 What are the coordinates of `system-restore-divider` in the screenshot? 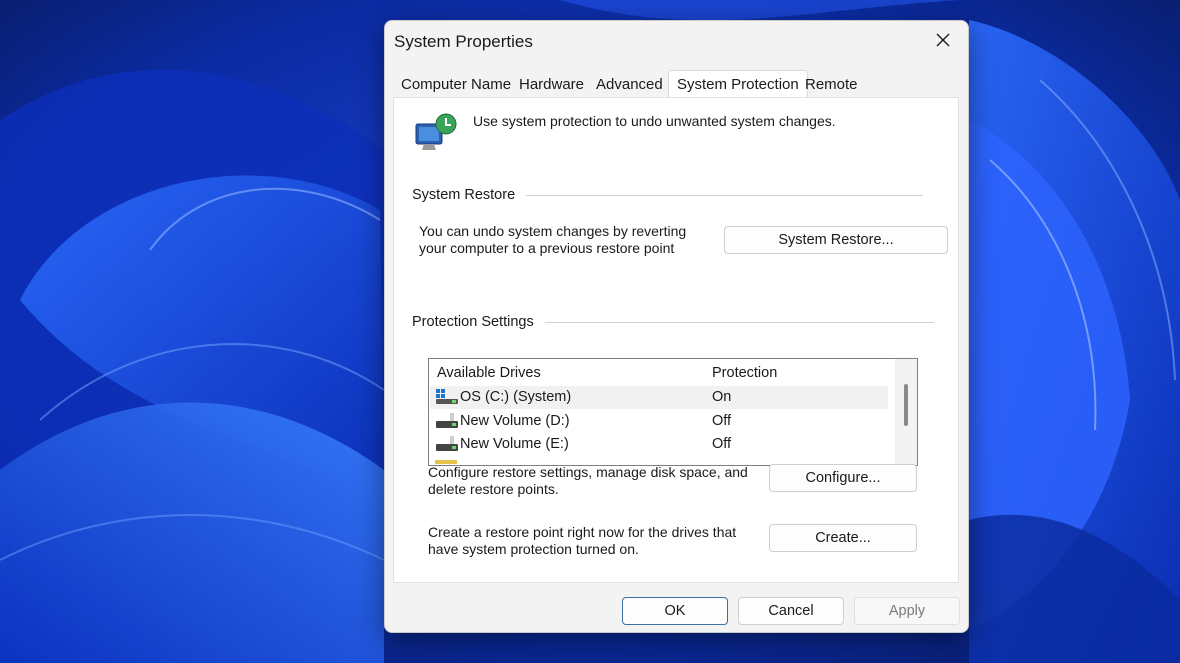 It's located at (724, 195).